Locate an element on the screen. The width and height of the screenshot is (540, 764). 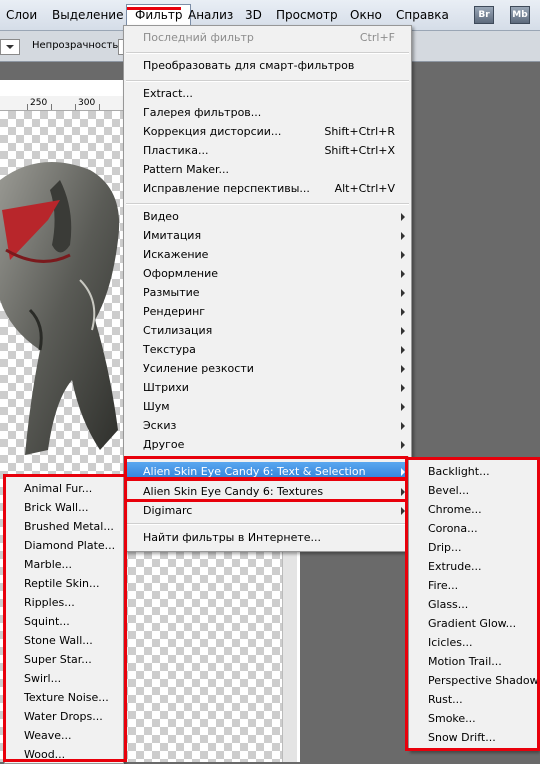
menu-item-distort: Искажение is located at coordinates (267, 254).